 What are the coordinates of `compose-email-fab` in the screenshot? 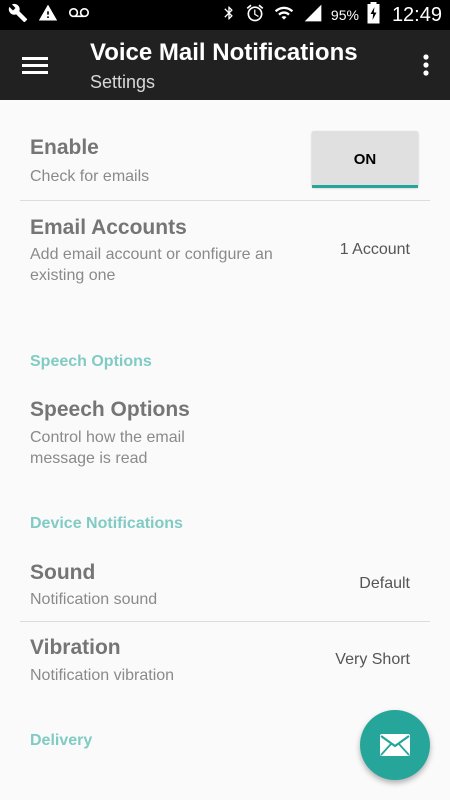 It's located at (395, 745).